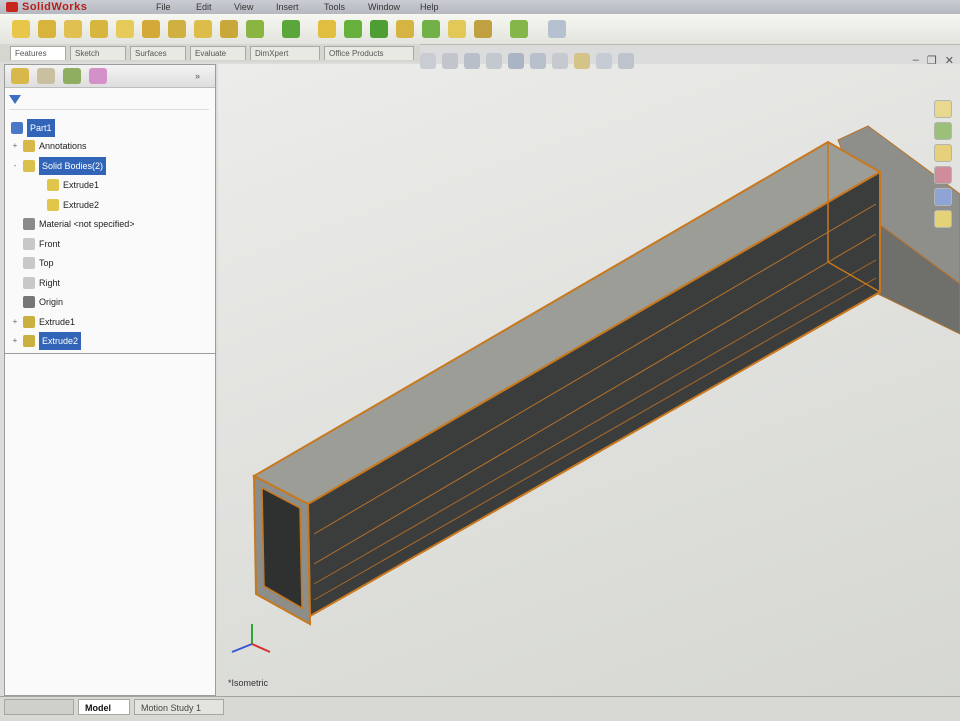  Describe the element at coordinates (177, 29) in the screenshot. I see `chamfer-icon` at that location.